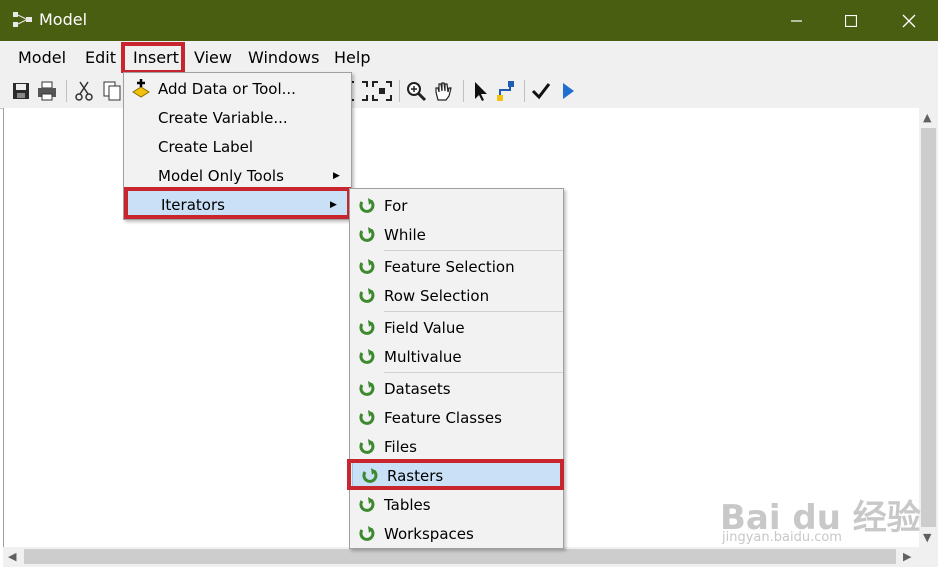  What do you see at coordinates (437, 295) in the screenshot?
I see `menu-item-label: Row Selection` at bounding box center [437, 295].